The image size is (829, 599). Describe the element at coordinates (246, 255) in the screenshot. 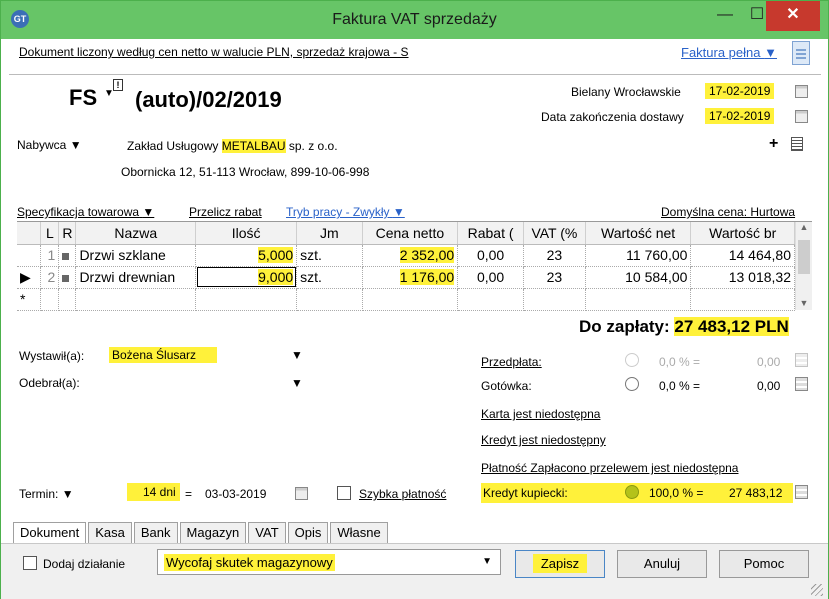

I see `row-quantity: 5,000` at that location.